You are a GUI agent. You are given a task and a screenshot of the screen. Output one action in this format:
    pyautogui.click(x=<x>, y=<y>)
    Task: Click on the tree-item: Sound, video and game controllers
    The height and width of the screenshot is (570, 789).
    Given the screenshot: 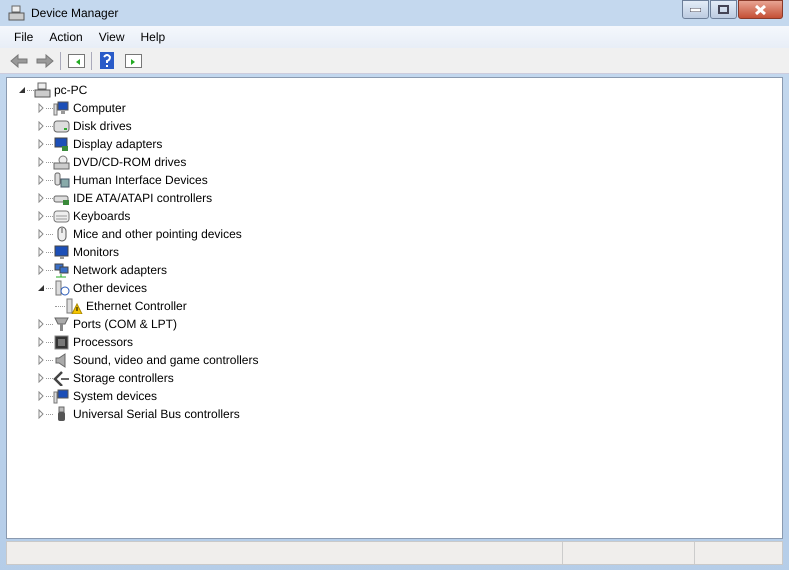 What is the action you would take?
    pyautogui.click(x=166, y=360)
    